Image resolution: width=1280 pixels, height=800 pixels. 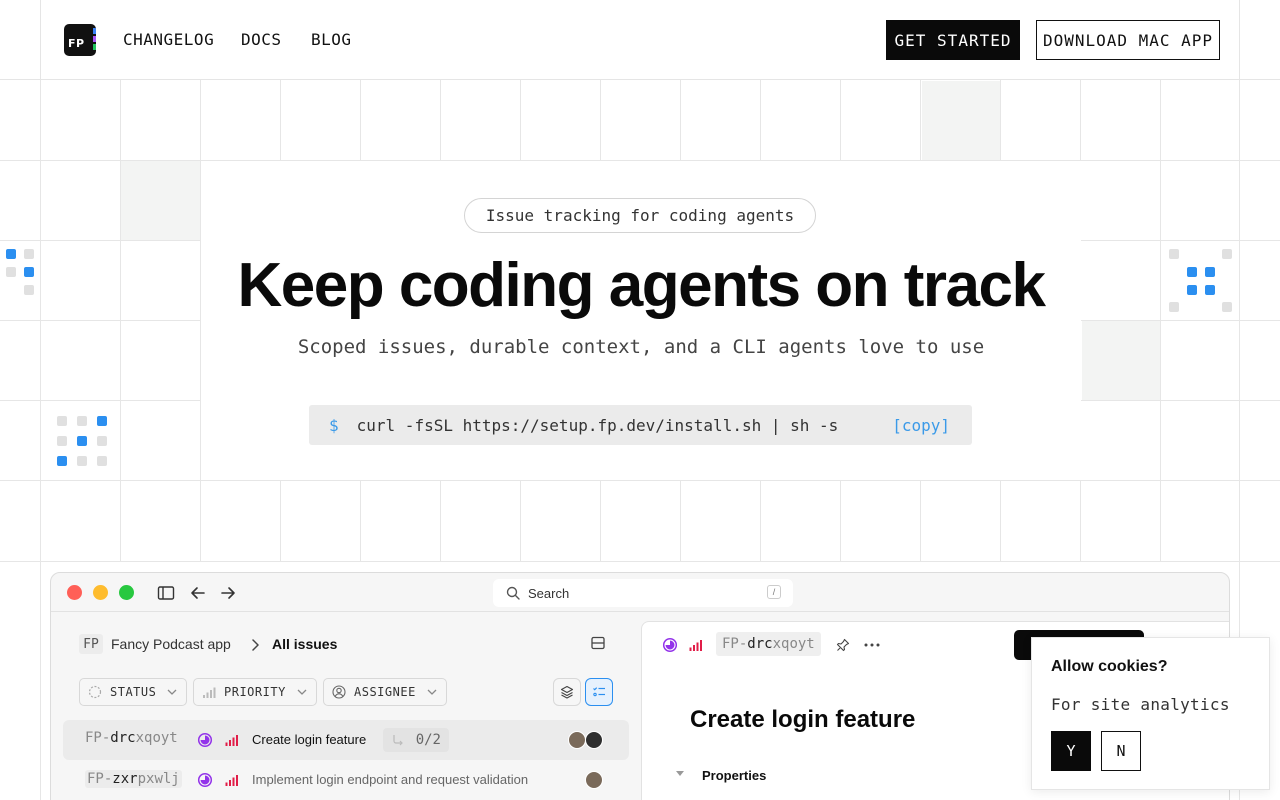 I want to click on close-window-button, so click(x=74, y=592).